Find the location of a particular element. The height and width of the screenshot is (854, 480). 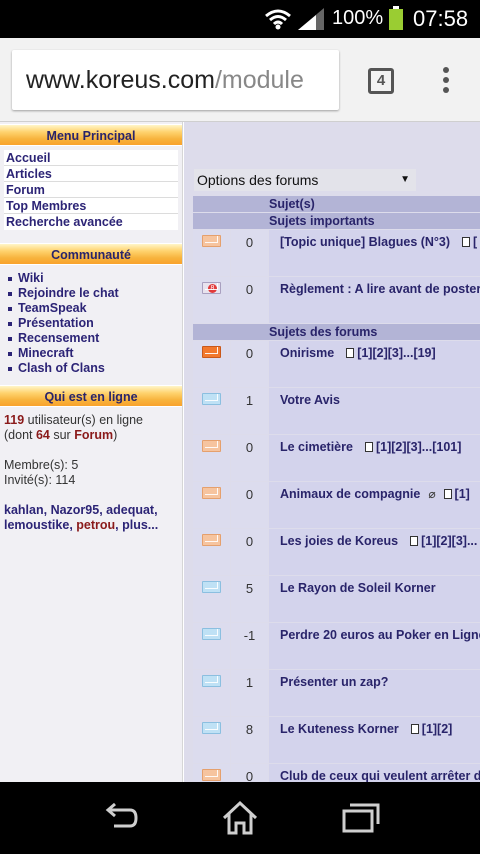

android-nav-bar is located at coordinates (240, 818).